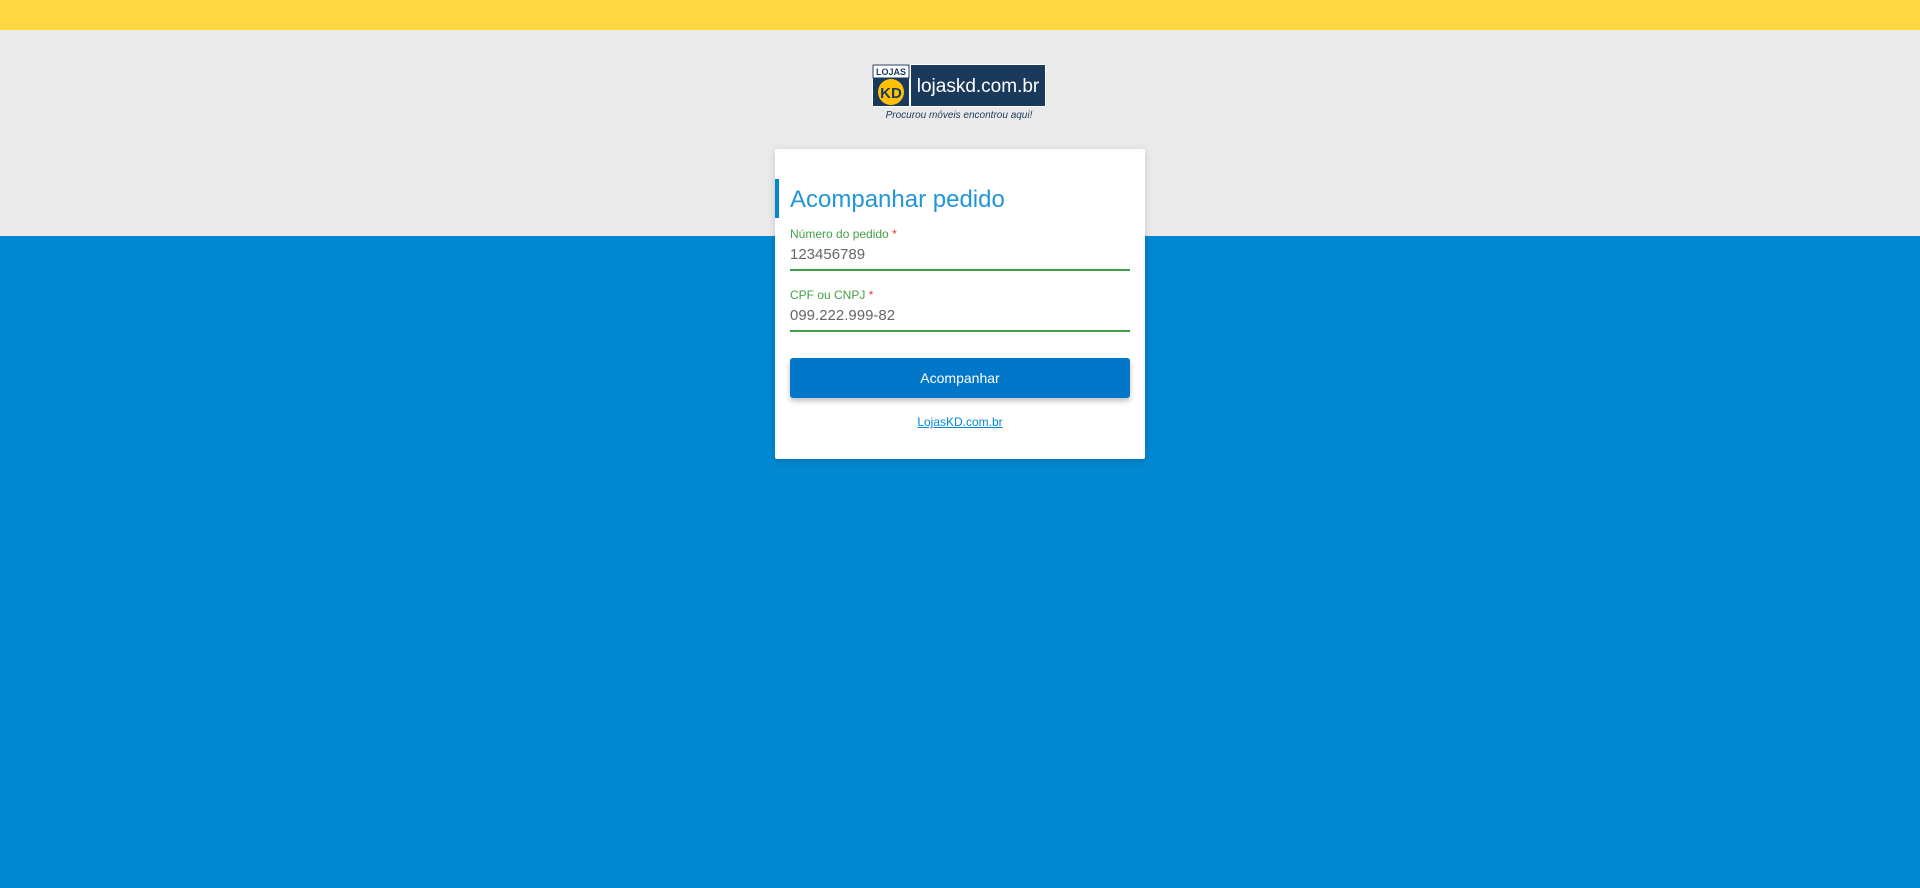  Describe the element at coordinates (891, 93) in the screenshot. I see `logo-kd-text: KD` at that location.